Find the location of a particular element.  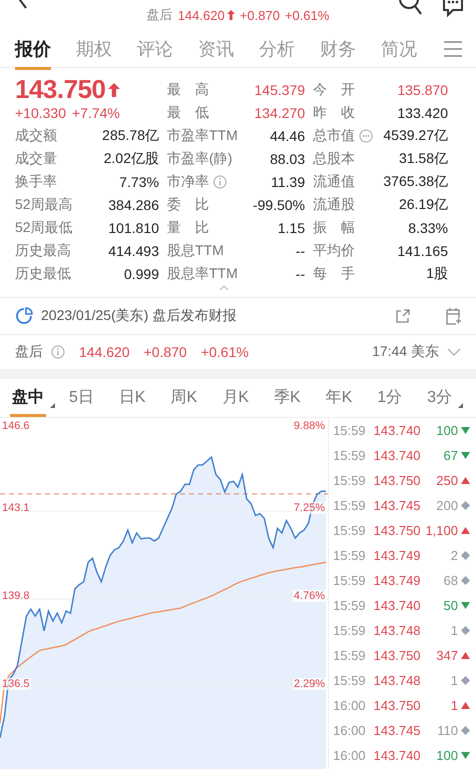

tab: 报价 is located at coordinates (33, 50).